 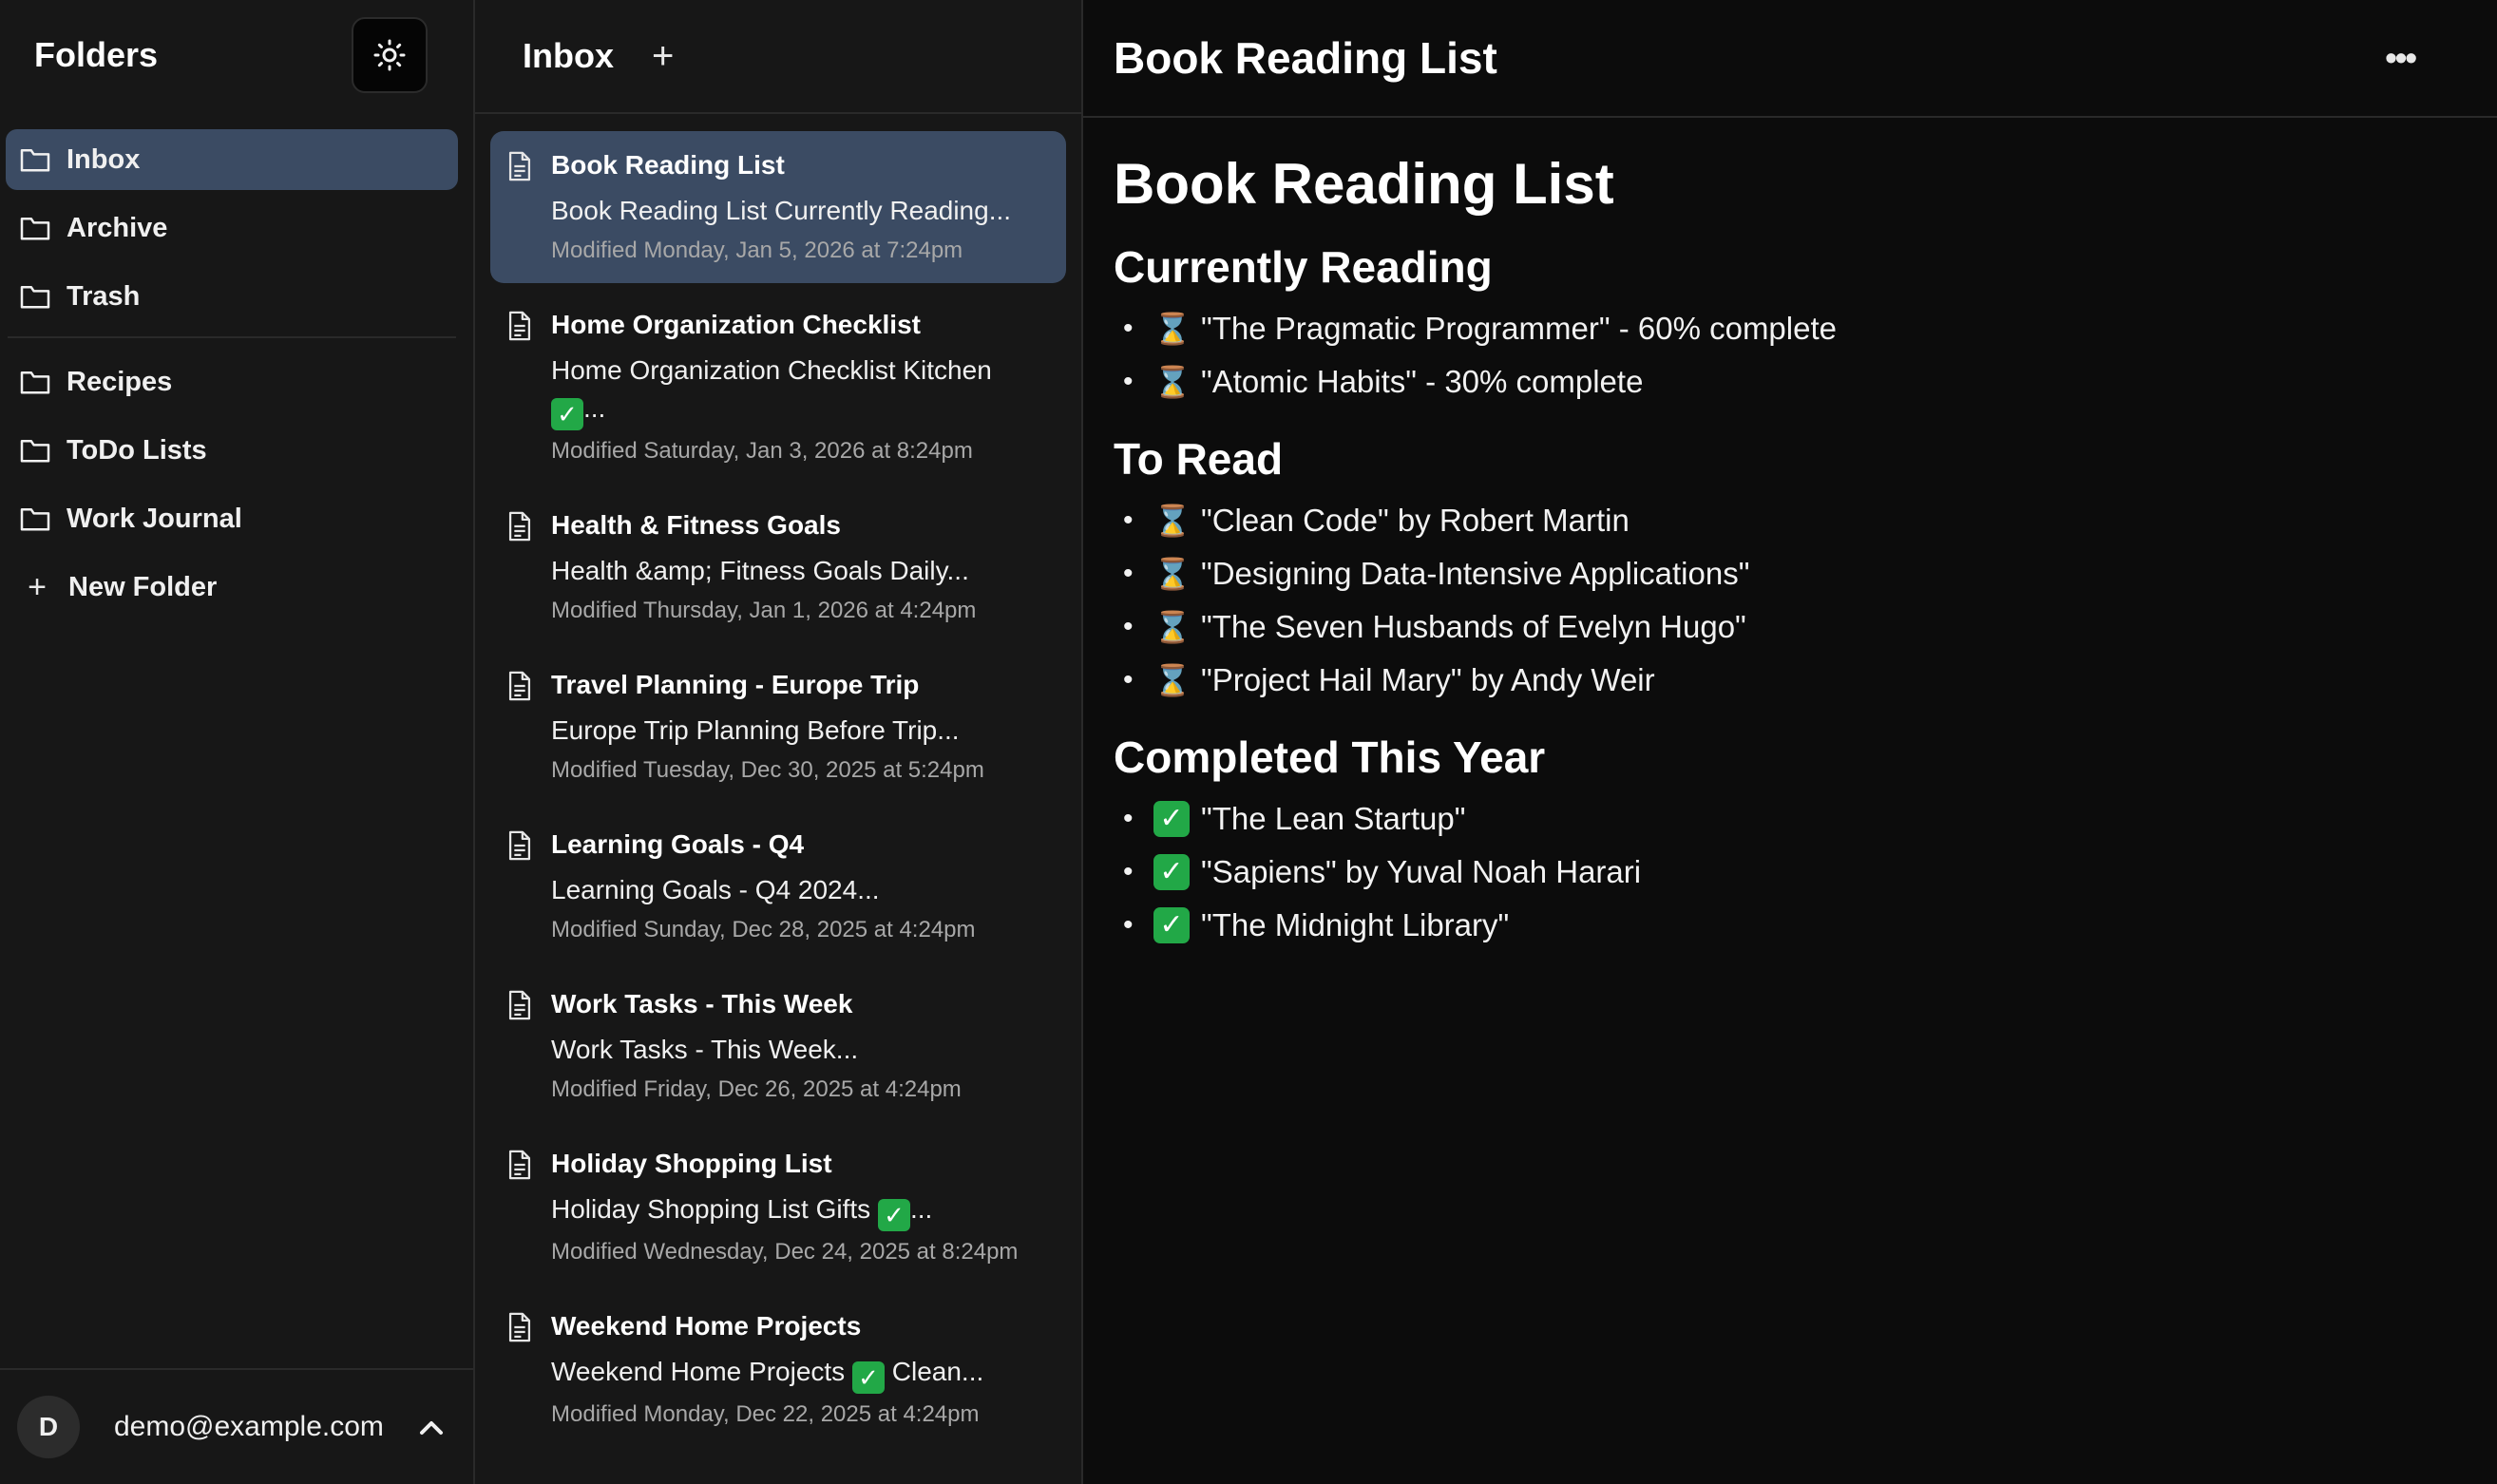 I want to click on add-note-button: +, so click(x=663, y=56).